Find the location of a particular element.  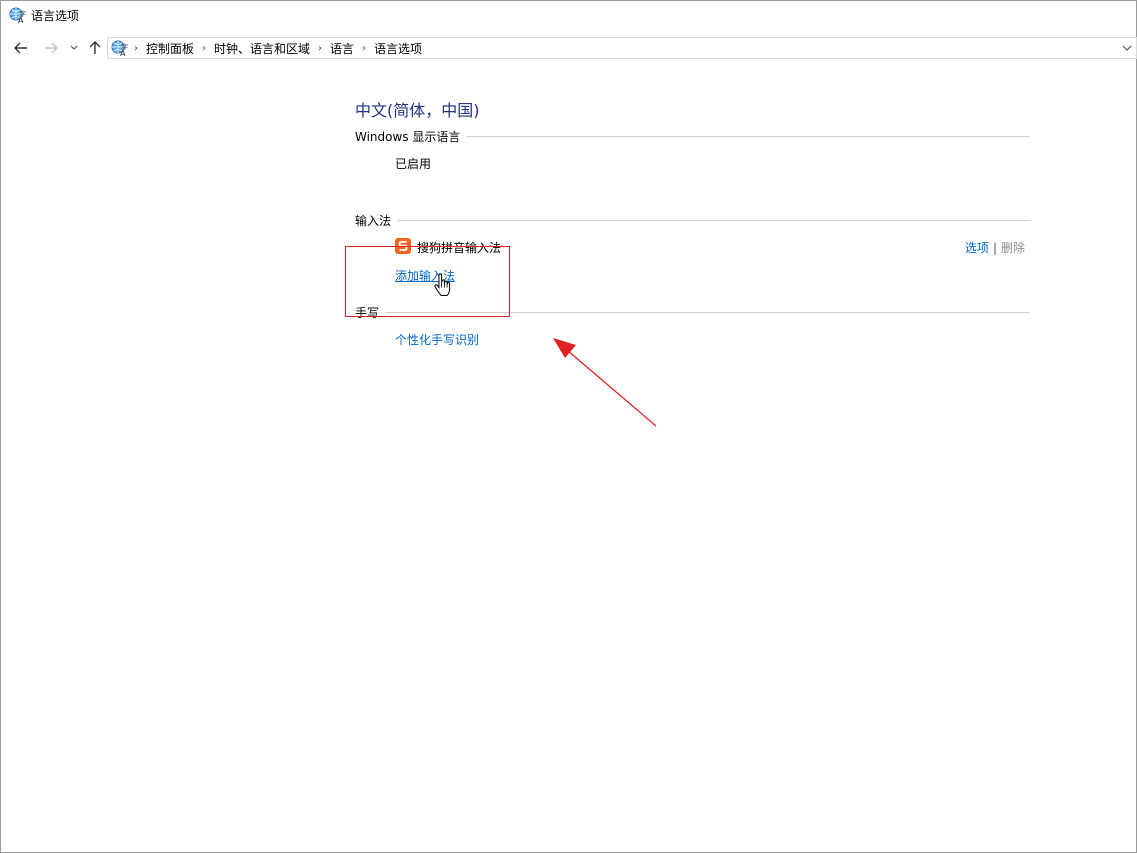

handwriting-section-header: 手写 is located at coordinates (692, 312).